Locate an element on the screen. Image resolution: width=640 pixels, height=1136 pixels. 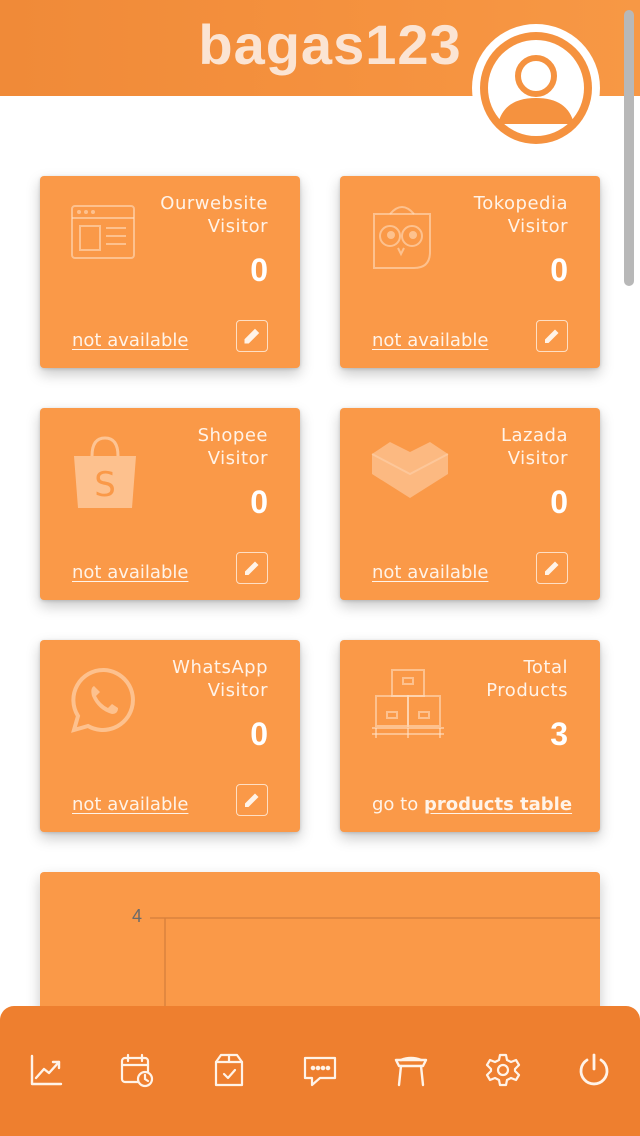
bottom-nav is located at coordinates (320, 1071).